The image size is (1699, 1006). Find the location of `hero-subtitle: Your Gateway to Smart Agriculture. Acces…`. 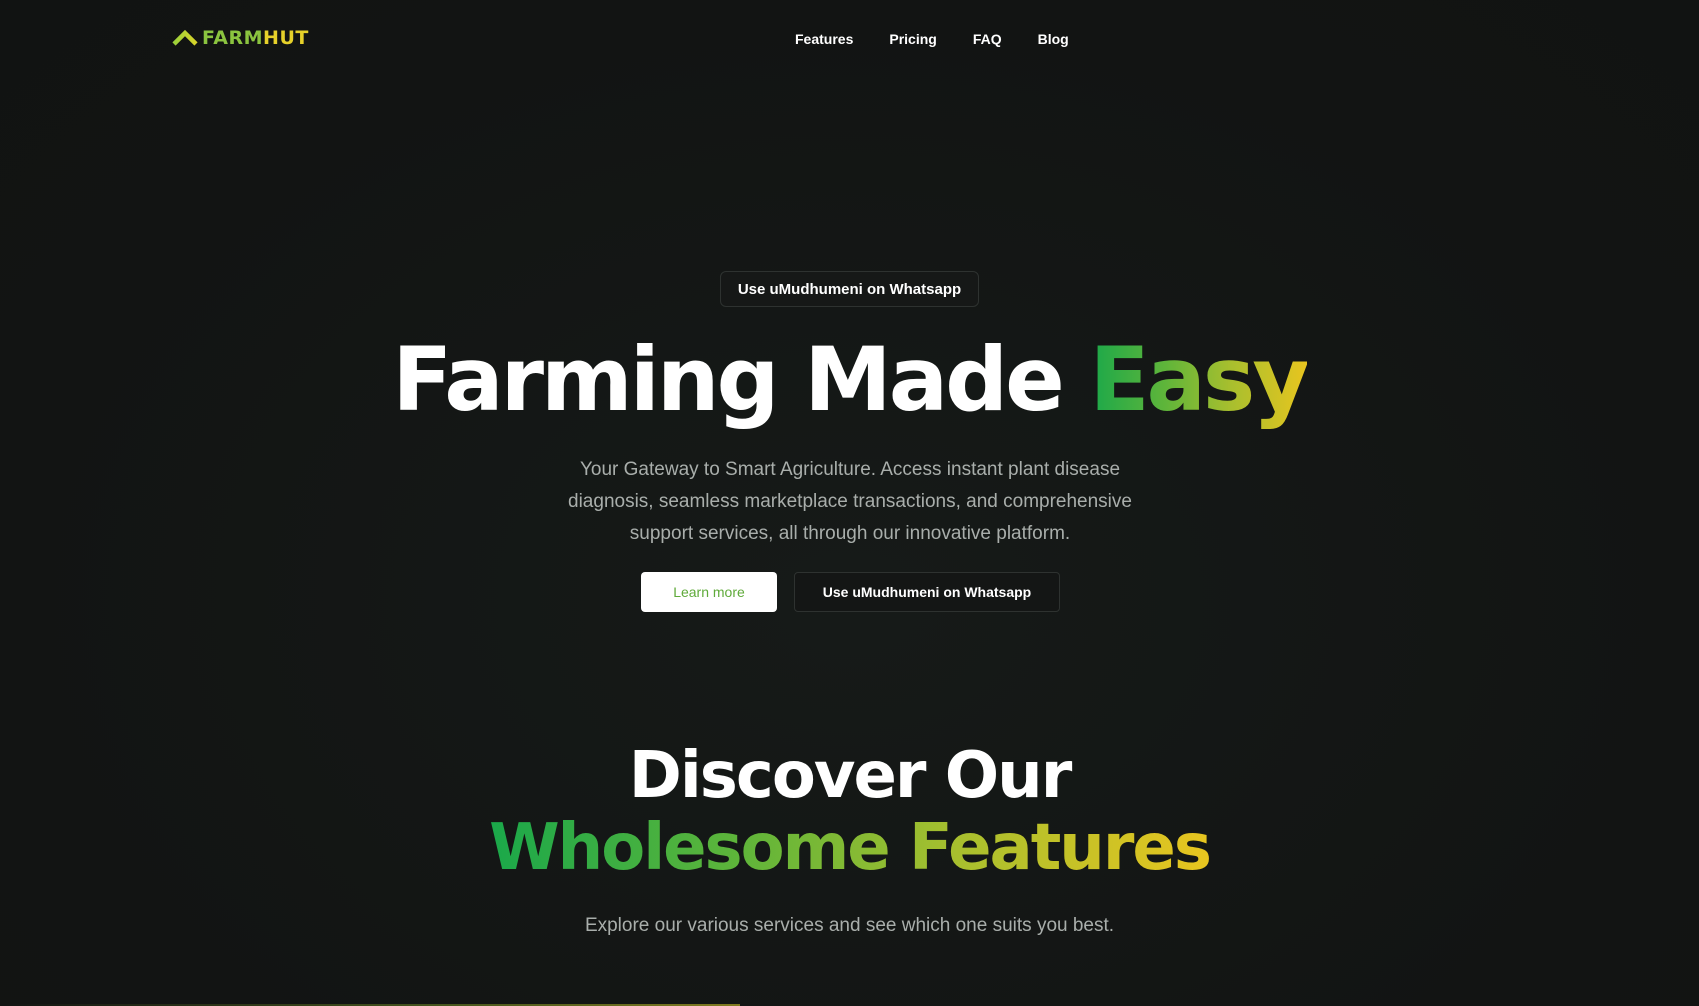

hero-subtitle: Your Gateway to Smart Agriculture. Acces… is located at coordinates (850, 501).